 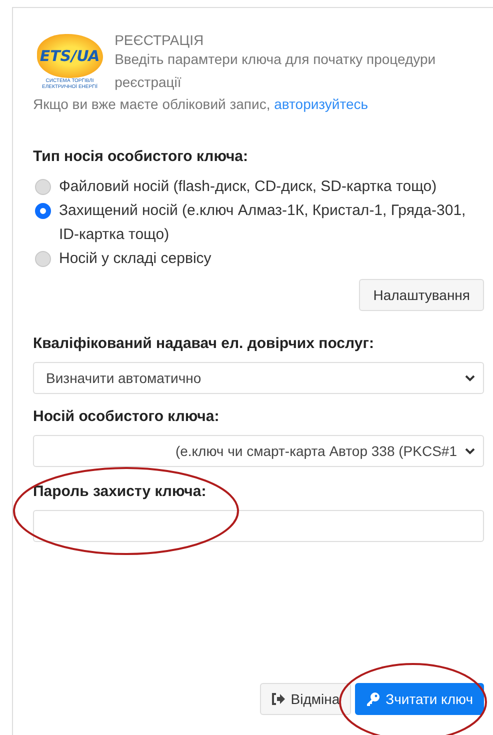 I want to click on field-label: Носій особистого ключа:, so click(x=126, y=416).